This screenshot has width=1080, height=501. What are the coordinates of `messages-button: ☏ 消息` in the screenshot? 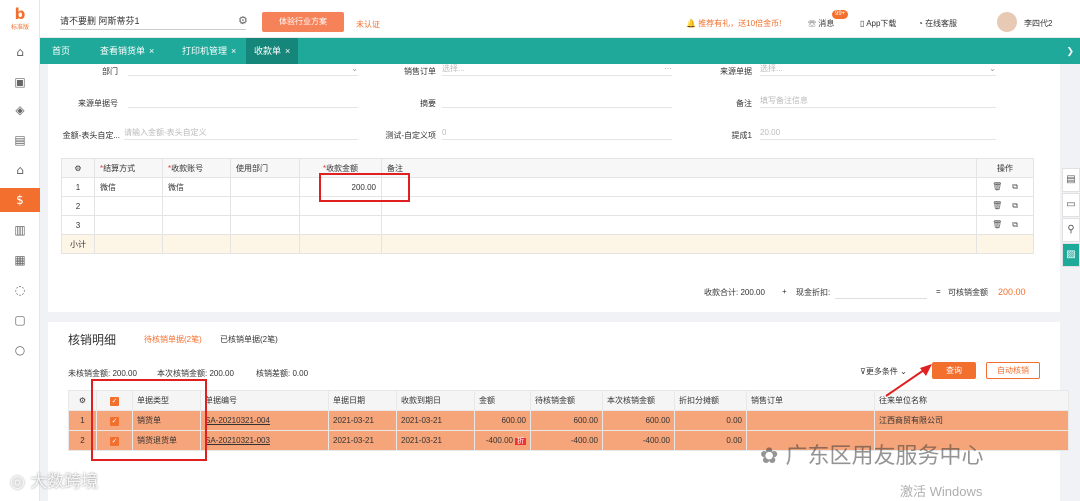 It's located at (821, 23).